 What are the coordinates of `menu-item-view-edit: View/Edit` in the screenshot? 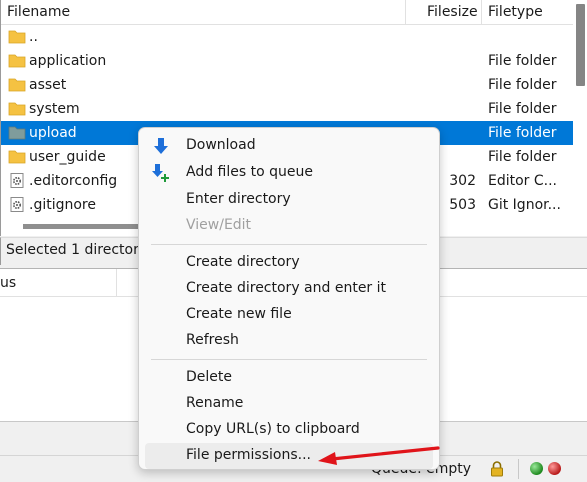 It's located at (289, 226).